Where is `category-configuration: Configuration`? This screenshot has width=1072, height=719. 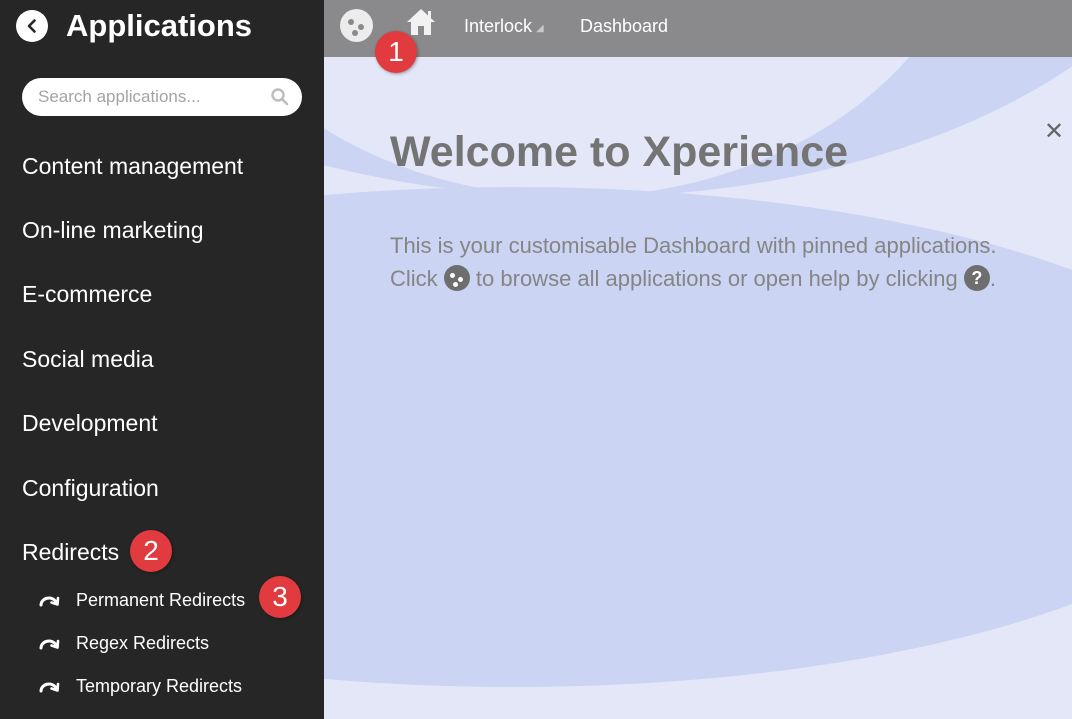 category-configuration: Configuration is located at coordinates (90, 488).